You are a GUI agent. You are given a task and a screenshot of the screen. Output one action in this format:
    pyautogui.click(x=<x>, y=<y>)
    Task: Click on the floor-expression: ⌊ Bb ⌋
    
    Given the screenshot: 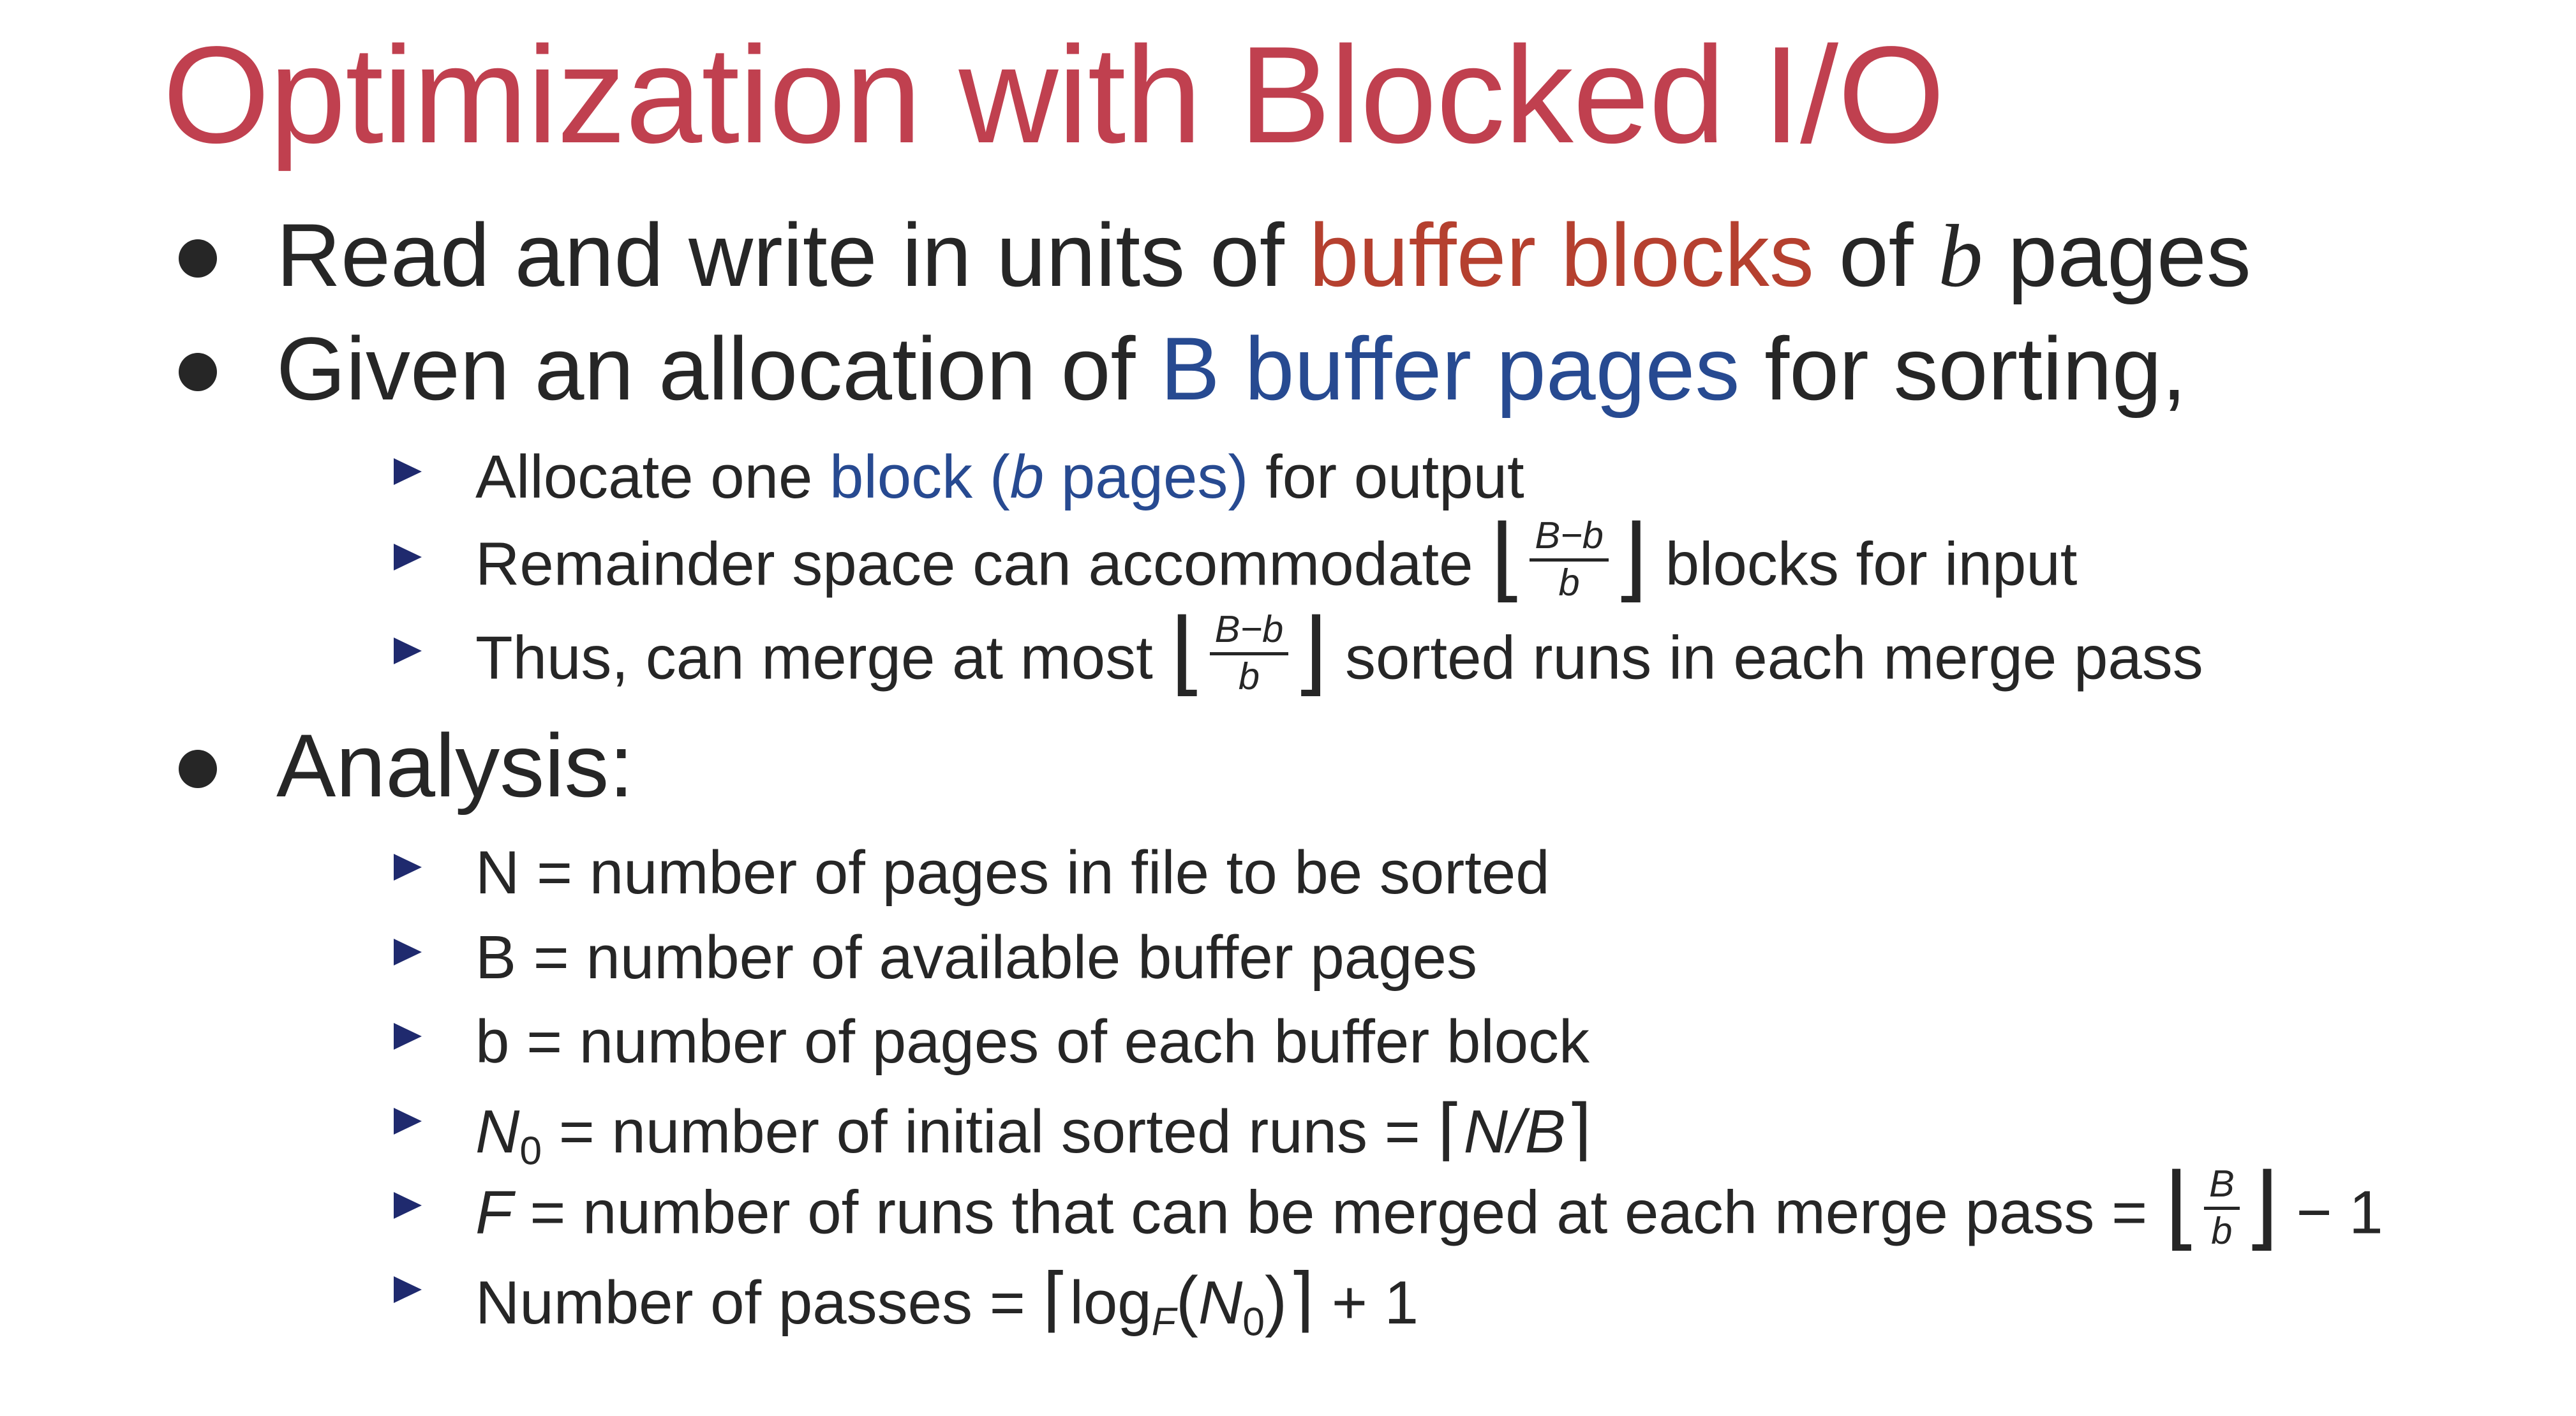 What is the action you would take?
    pyautogui.click(x=2221, y=1207)
    